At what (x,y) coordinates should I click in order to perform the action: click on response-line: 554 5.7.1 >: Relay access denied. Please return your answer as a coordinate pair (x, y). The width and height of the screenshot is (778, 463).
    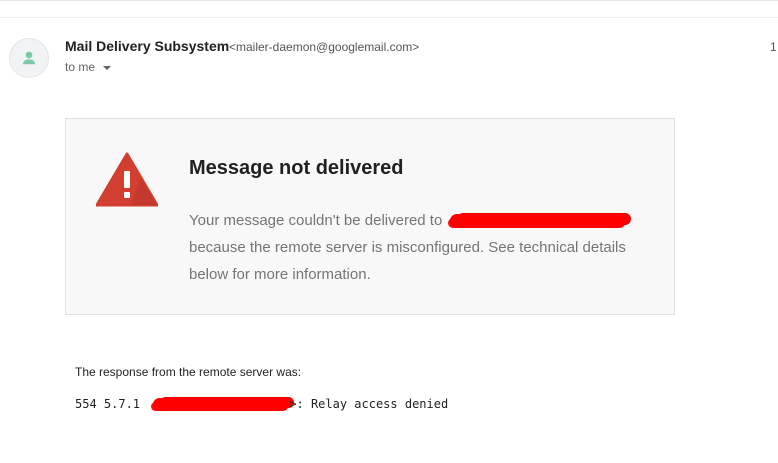
    Looking at the image, I should click on (261, 404).